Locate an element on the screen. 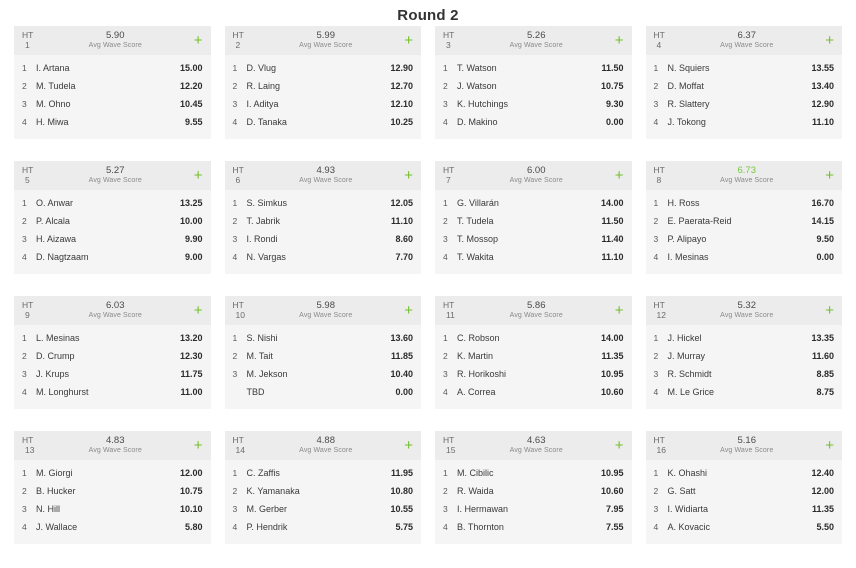 This screenshot has width=856, height=568. athlete-row: 3 M. Ohno 10.45 is located at coordinates (112, 104).